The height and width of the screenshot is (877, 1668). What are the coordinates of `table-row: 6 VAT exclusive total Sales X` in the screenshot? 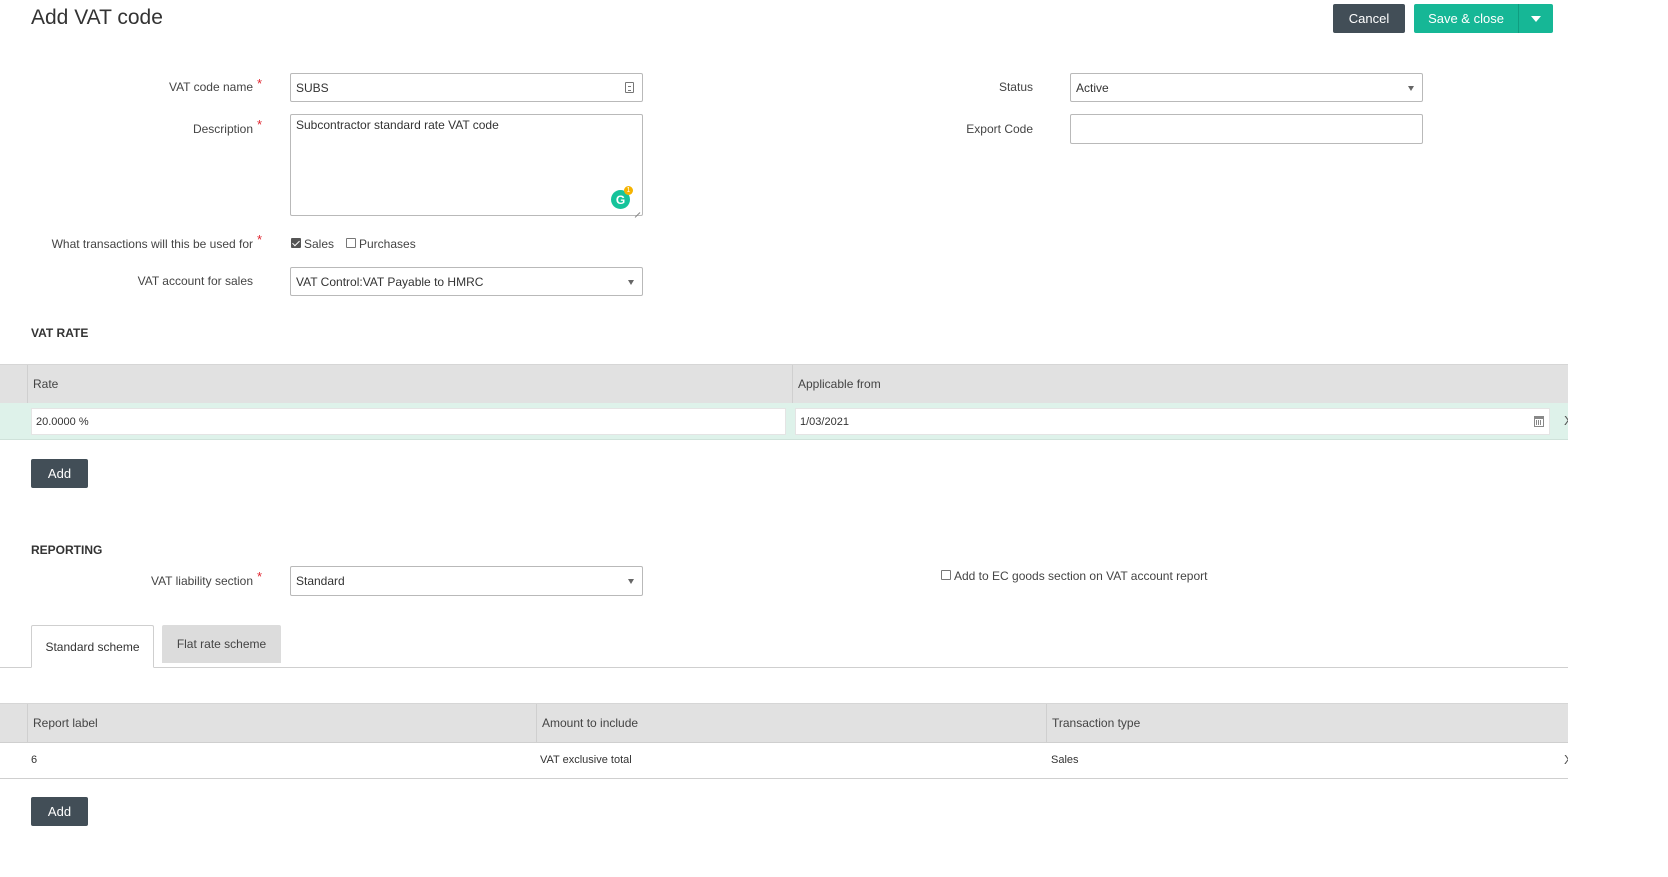 It's located at (784, 760).